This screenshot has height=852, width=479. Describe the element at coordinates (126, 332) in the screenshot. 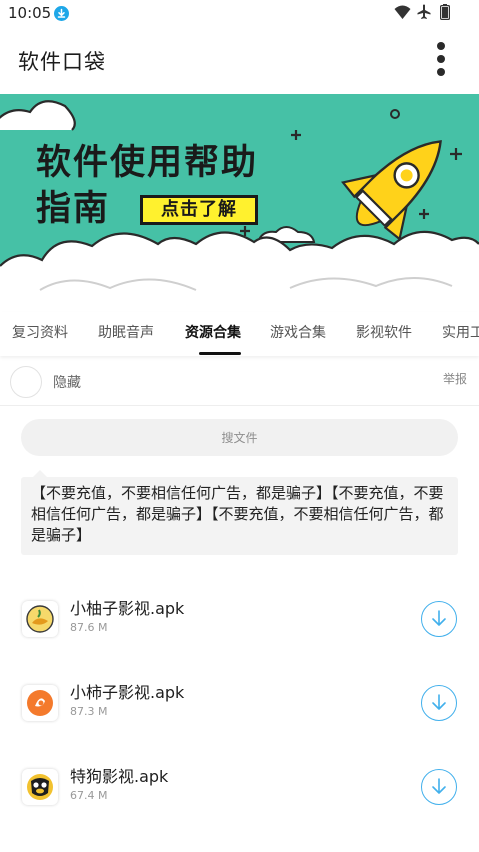

I see `tab-sleep-audio: 助眠音声` at that location.